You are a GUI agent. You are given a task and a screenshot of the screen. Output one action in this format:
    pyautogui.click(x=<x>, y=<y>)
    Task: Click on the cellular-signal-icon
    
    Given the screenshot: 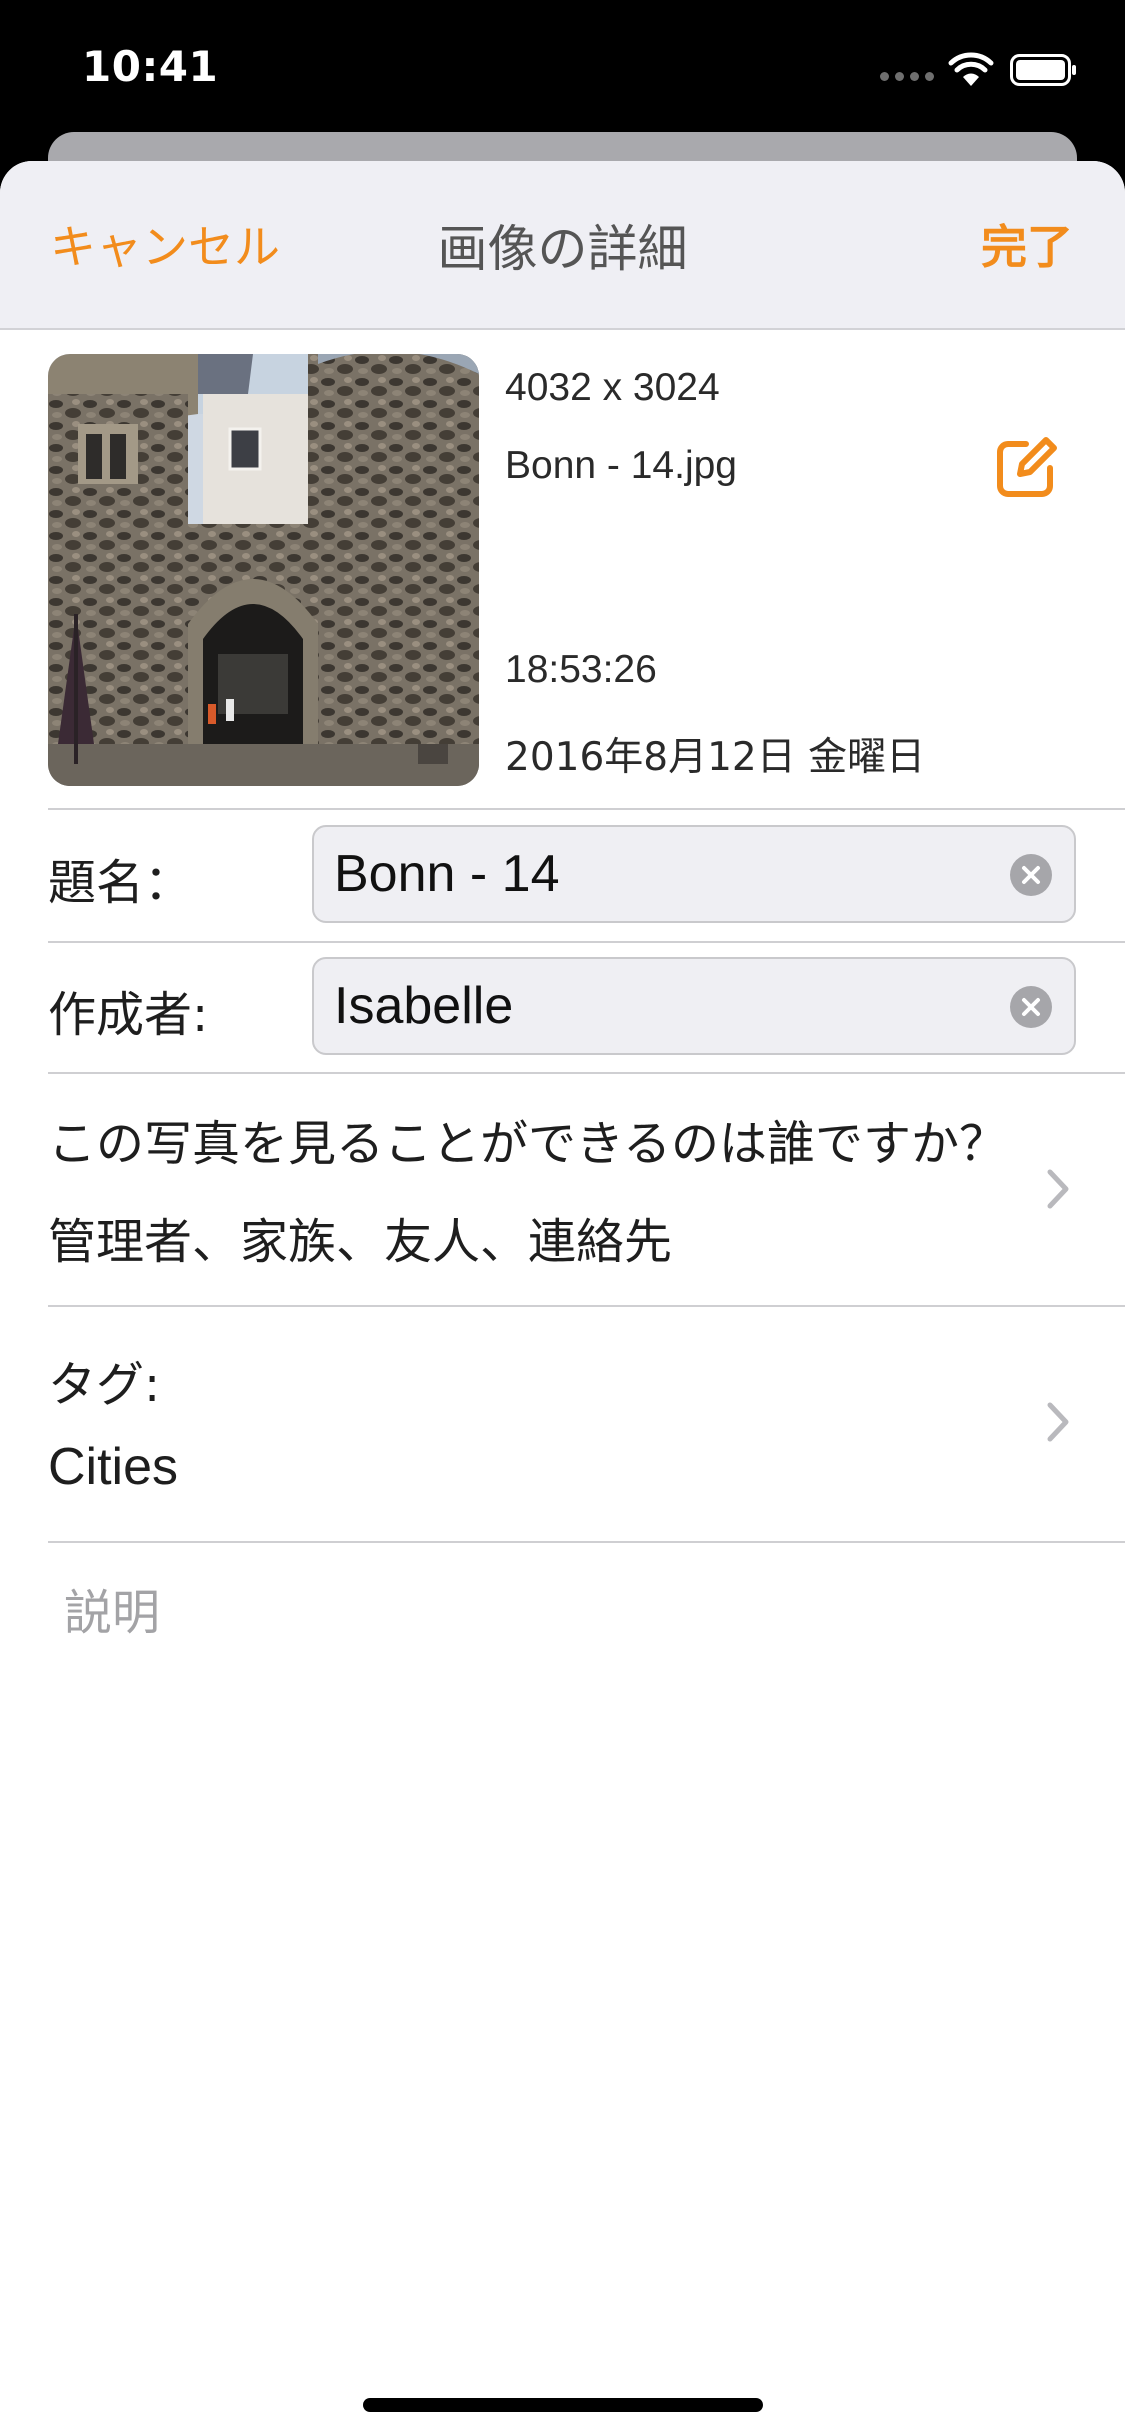 What is the action you would take?
    pyautogui.click(x=907, y=77)
    